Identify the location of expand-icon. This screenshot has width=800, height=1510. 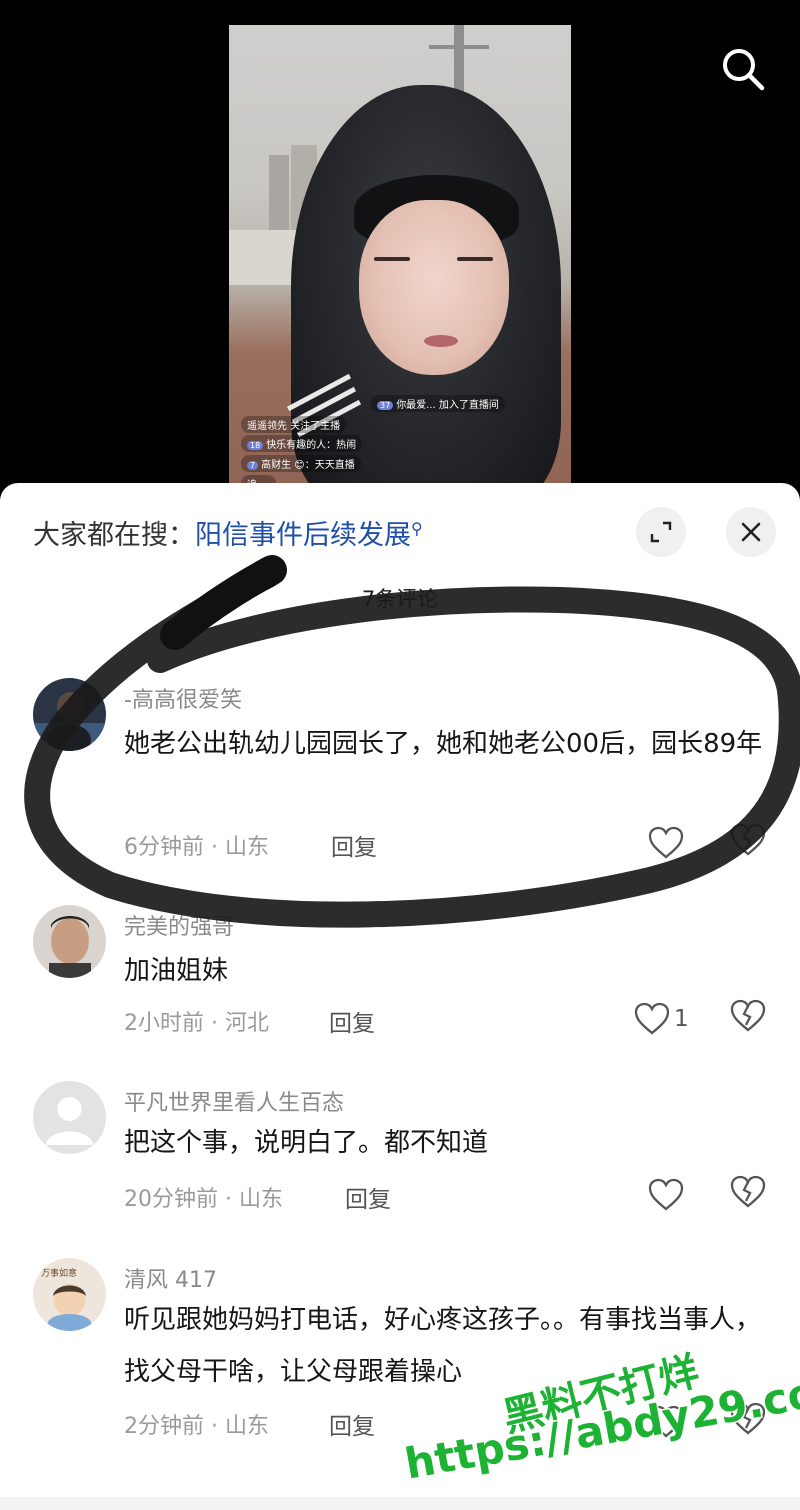
(661, 532).